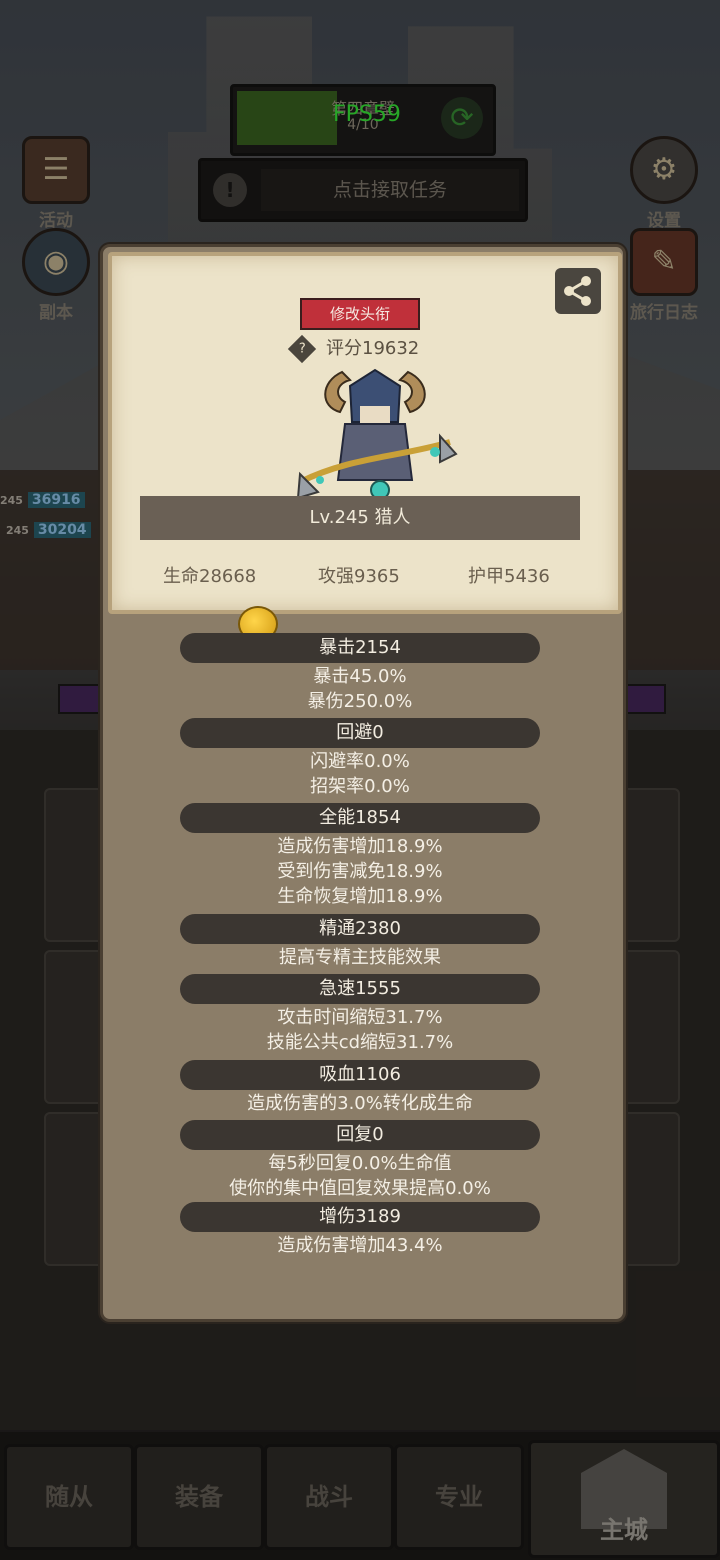  Describe the element at coordinates (360, 1245) in the screenshot. I see `stat-line: 造成伤害增加43.4%` at that location.